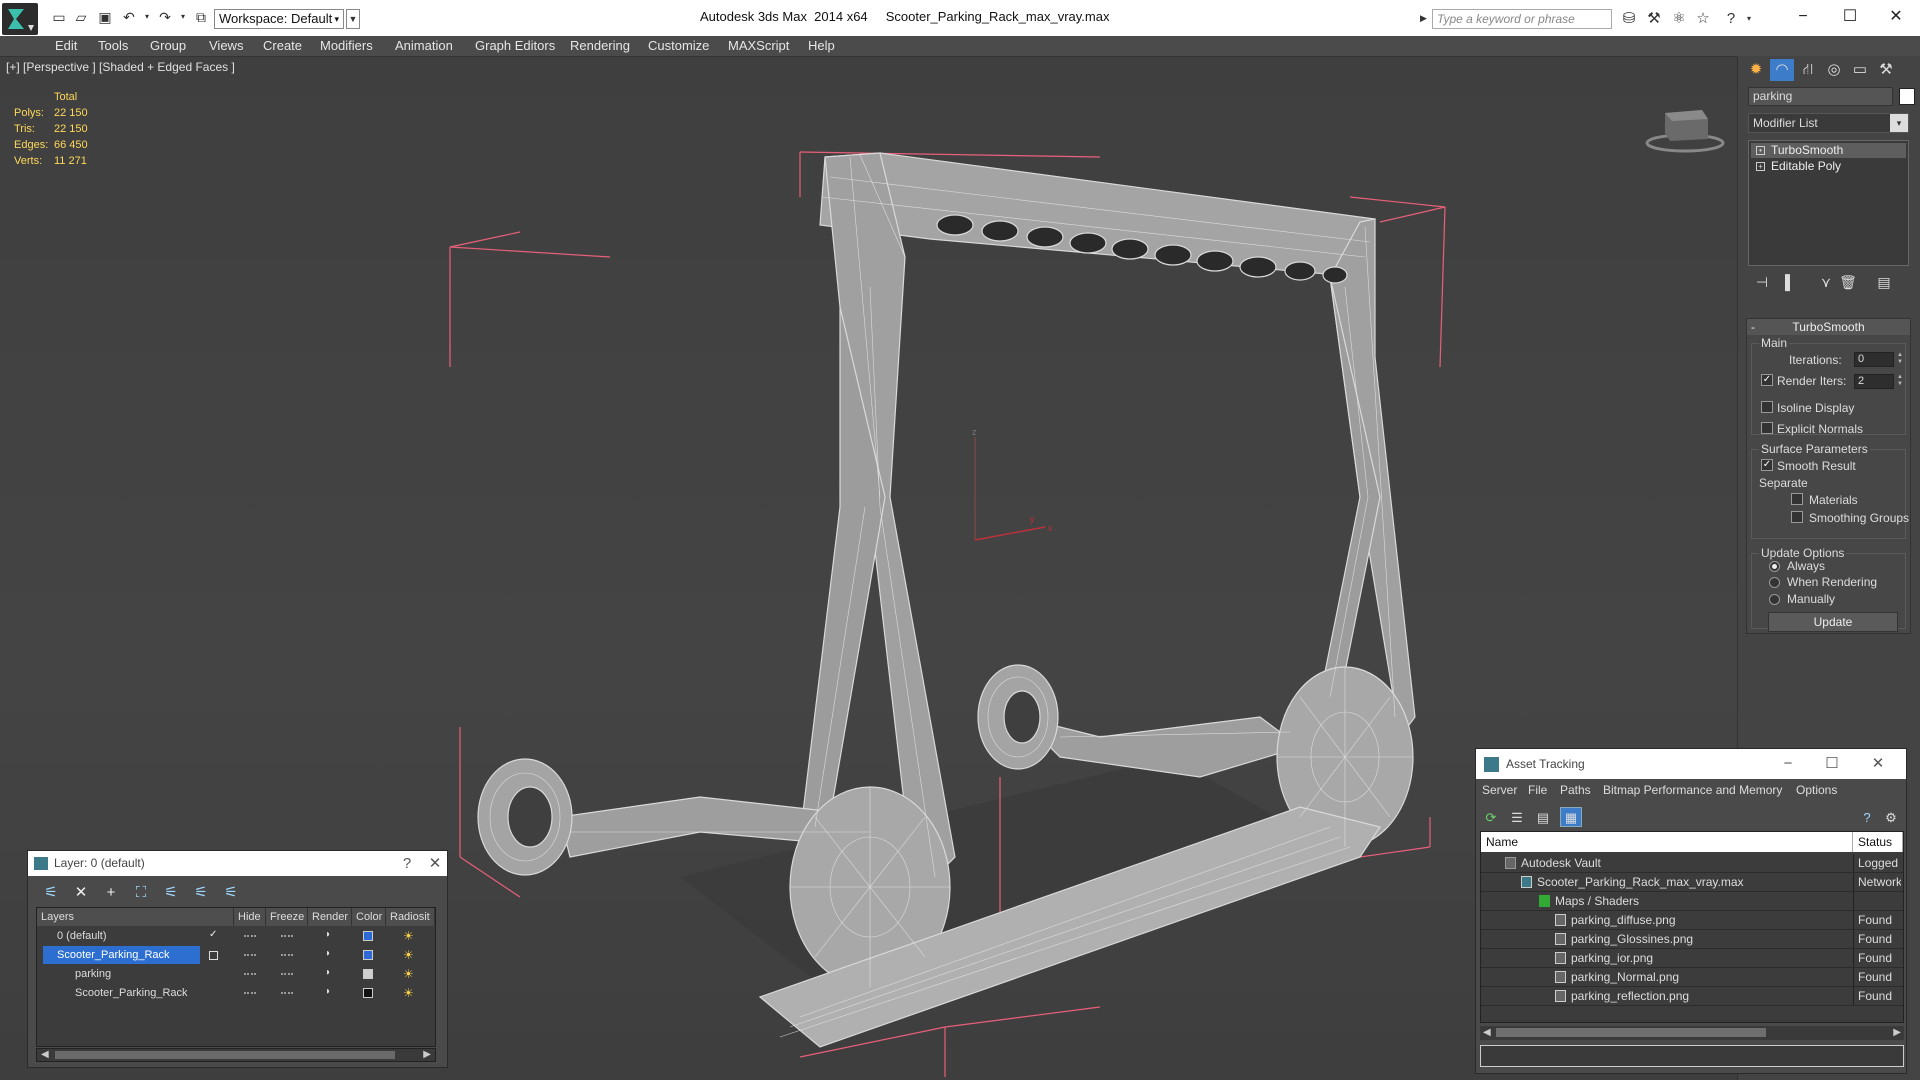 The image size is (1920, 1080). I want to click on asset-path-field, so click(1692, 1056).